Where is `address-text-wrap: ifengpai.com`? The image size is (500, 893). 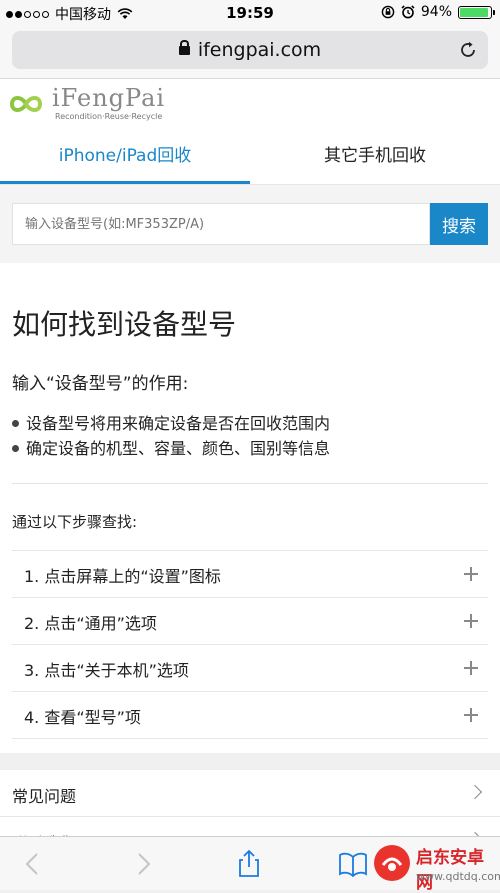 address-text-wrap: ifengpai.com is located at coordinates (250, 50).